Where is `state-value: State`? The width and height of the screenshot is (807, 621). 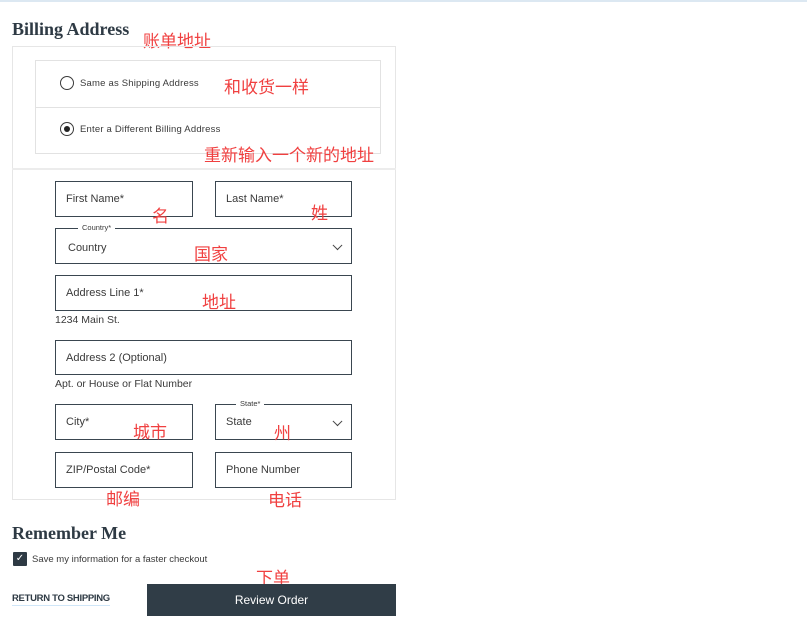
state-value: State is located at coordinates (239, 422).